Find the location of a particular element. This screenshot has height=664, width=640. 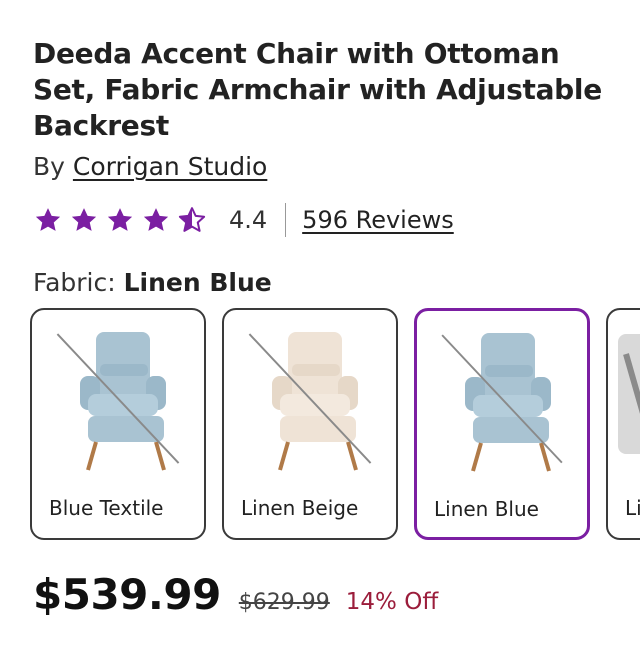

fabric-swatch-label: Blue Textile is located at coordinates (106, 508).